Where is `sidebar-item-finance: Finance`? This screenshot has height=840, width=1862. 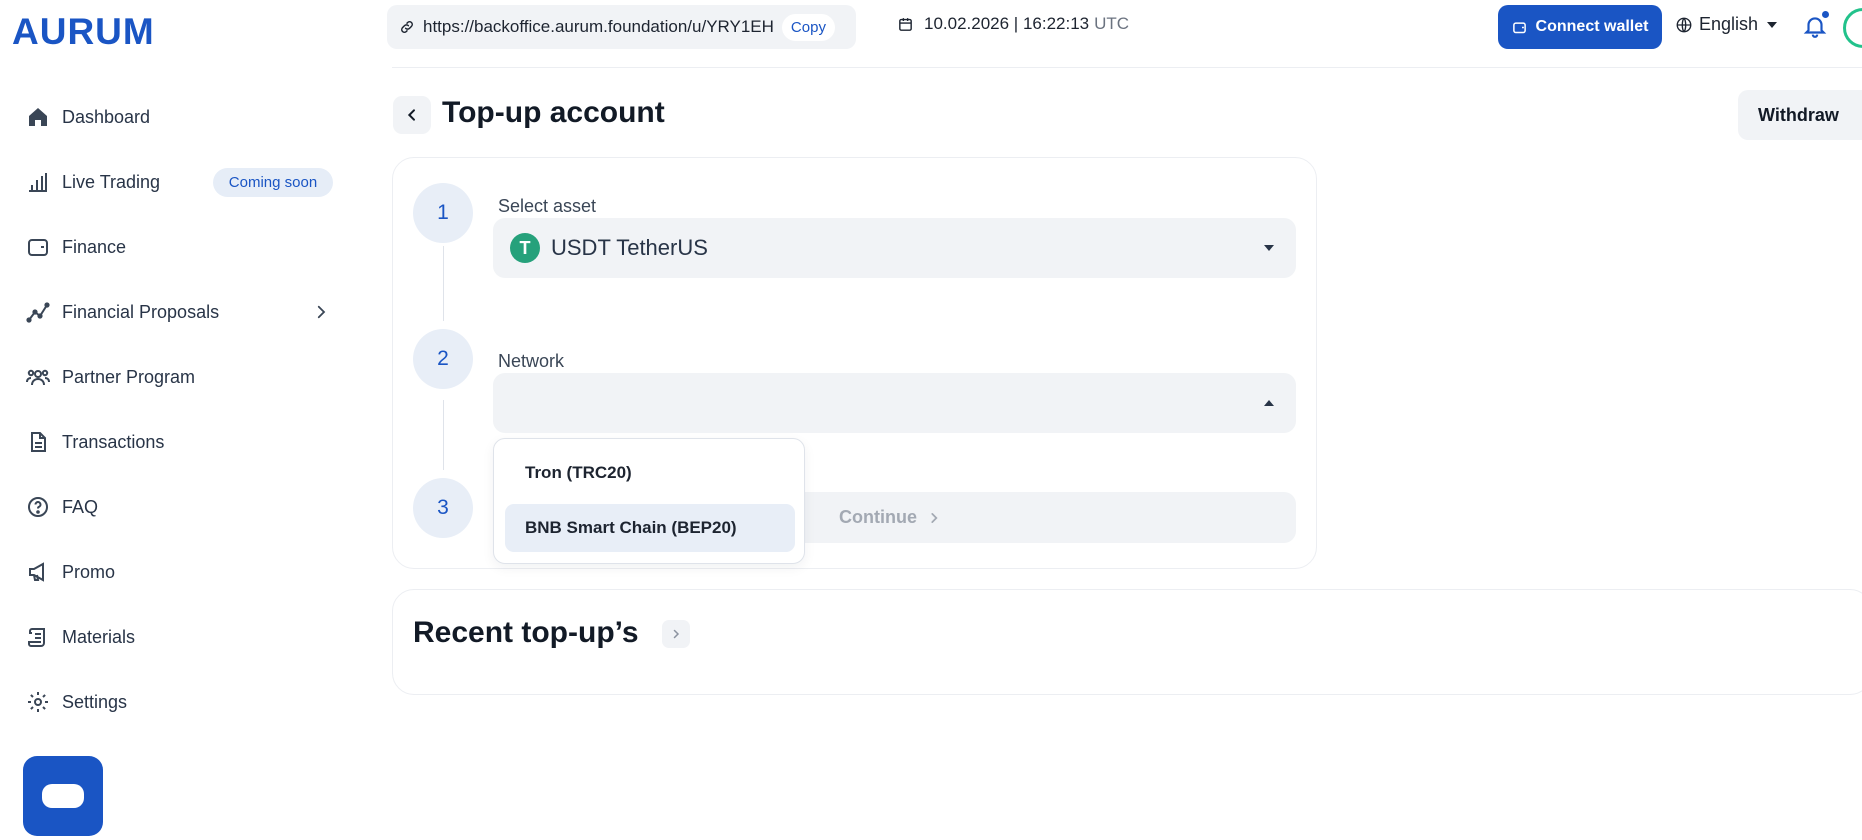
sidebar-item-finance: Finance is located at coordinates (76, 247).